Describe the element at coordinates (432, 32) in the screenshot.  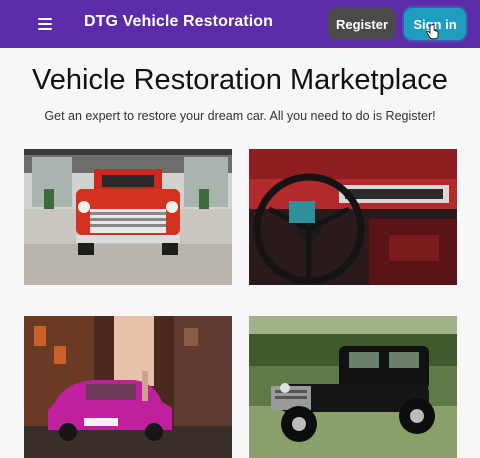
I see `hand-cursor-icon` at that location.